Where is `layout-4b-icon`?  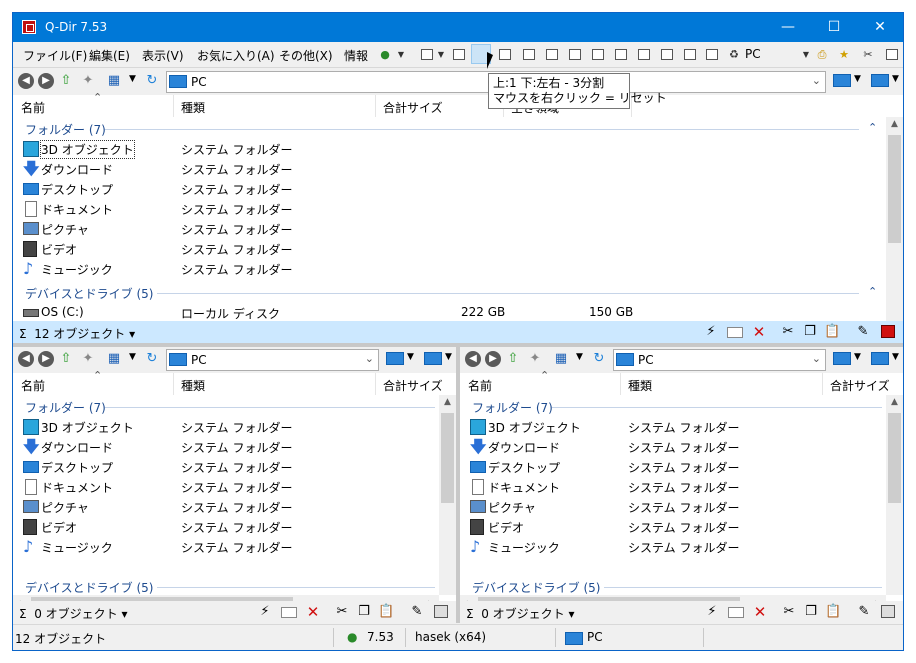
layout-4b-icon is located at coordinates (598, 54).